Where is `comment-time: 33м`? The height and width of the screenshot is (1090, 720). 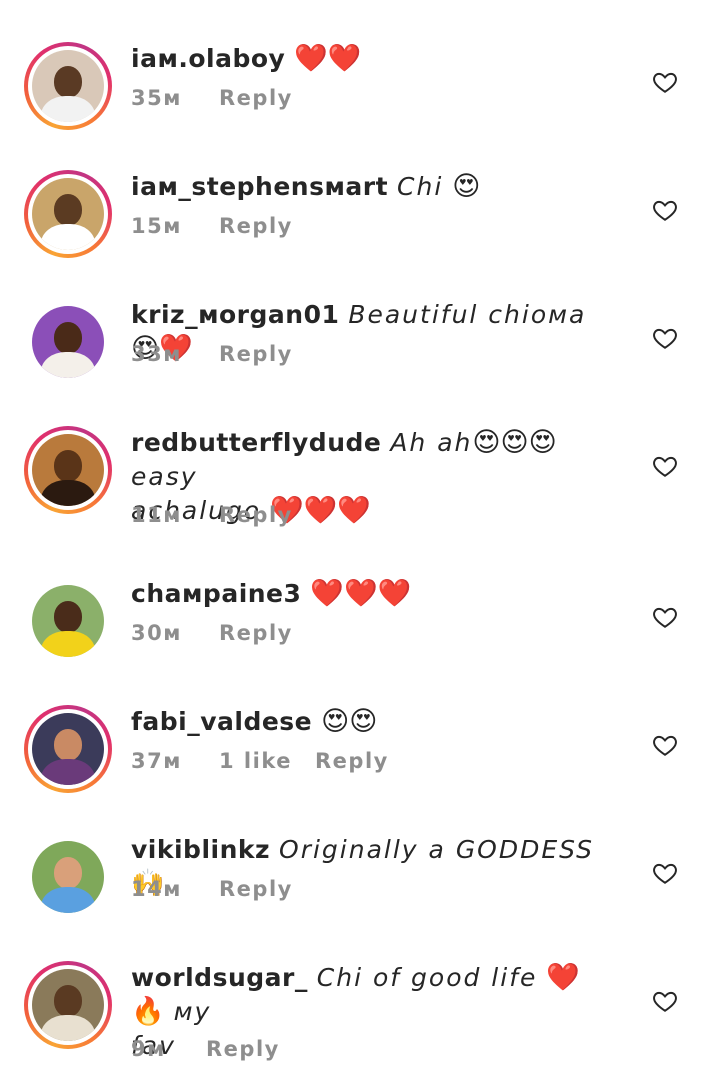
comment-time: 33м is located at coordinates (156, 354).